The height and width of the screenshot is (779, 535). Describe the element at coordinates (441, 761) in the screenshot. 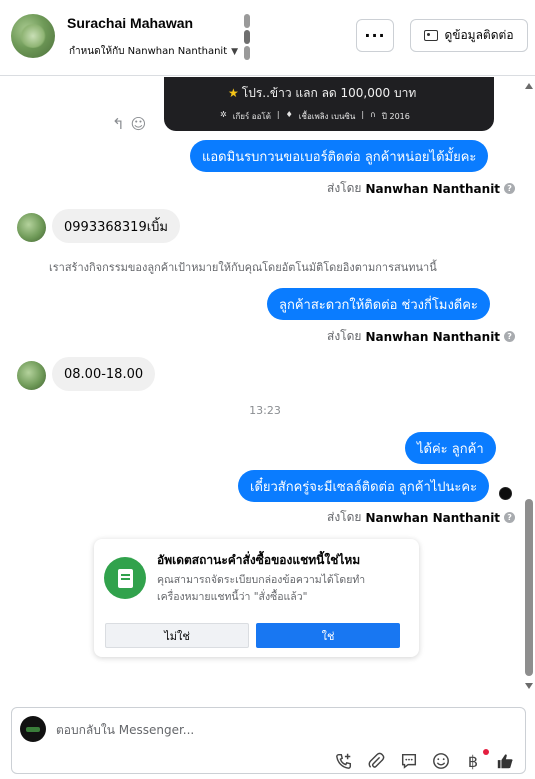

I see `emoji-icon` at that location.